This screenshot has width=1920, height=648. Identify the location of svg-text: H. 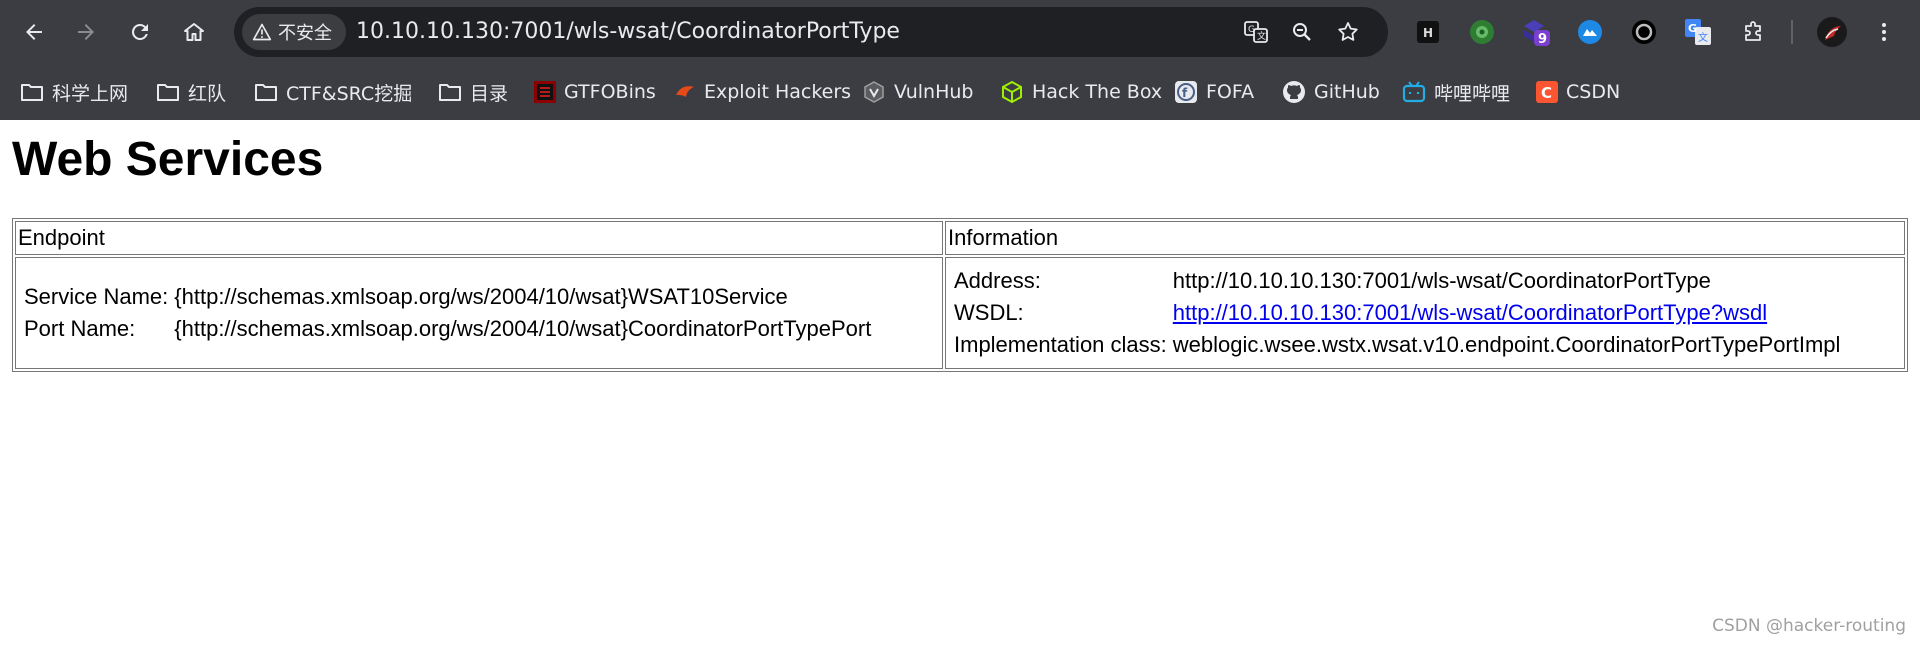
(1428, 33).